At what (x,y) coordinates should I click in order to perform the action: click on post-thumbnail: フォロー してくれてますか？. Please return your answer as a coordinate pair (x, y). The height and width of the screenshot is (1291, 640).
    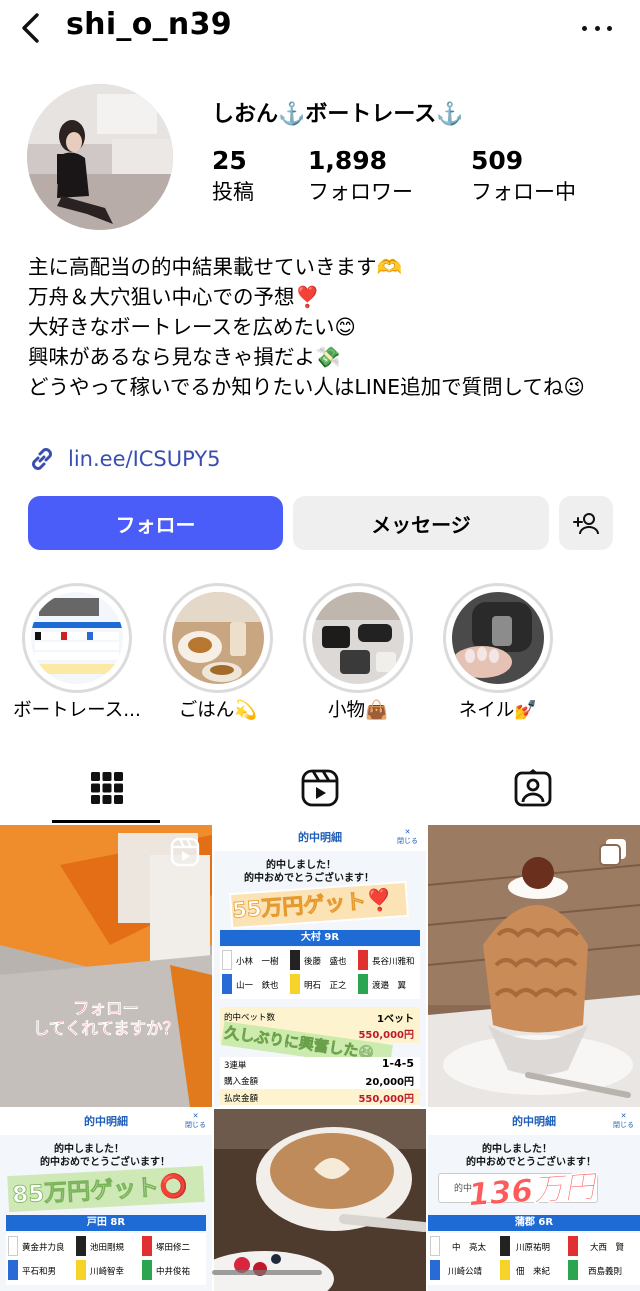
    Looking at the image, I should click on (106, 966).